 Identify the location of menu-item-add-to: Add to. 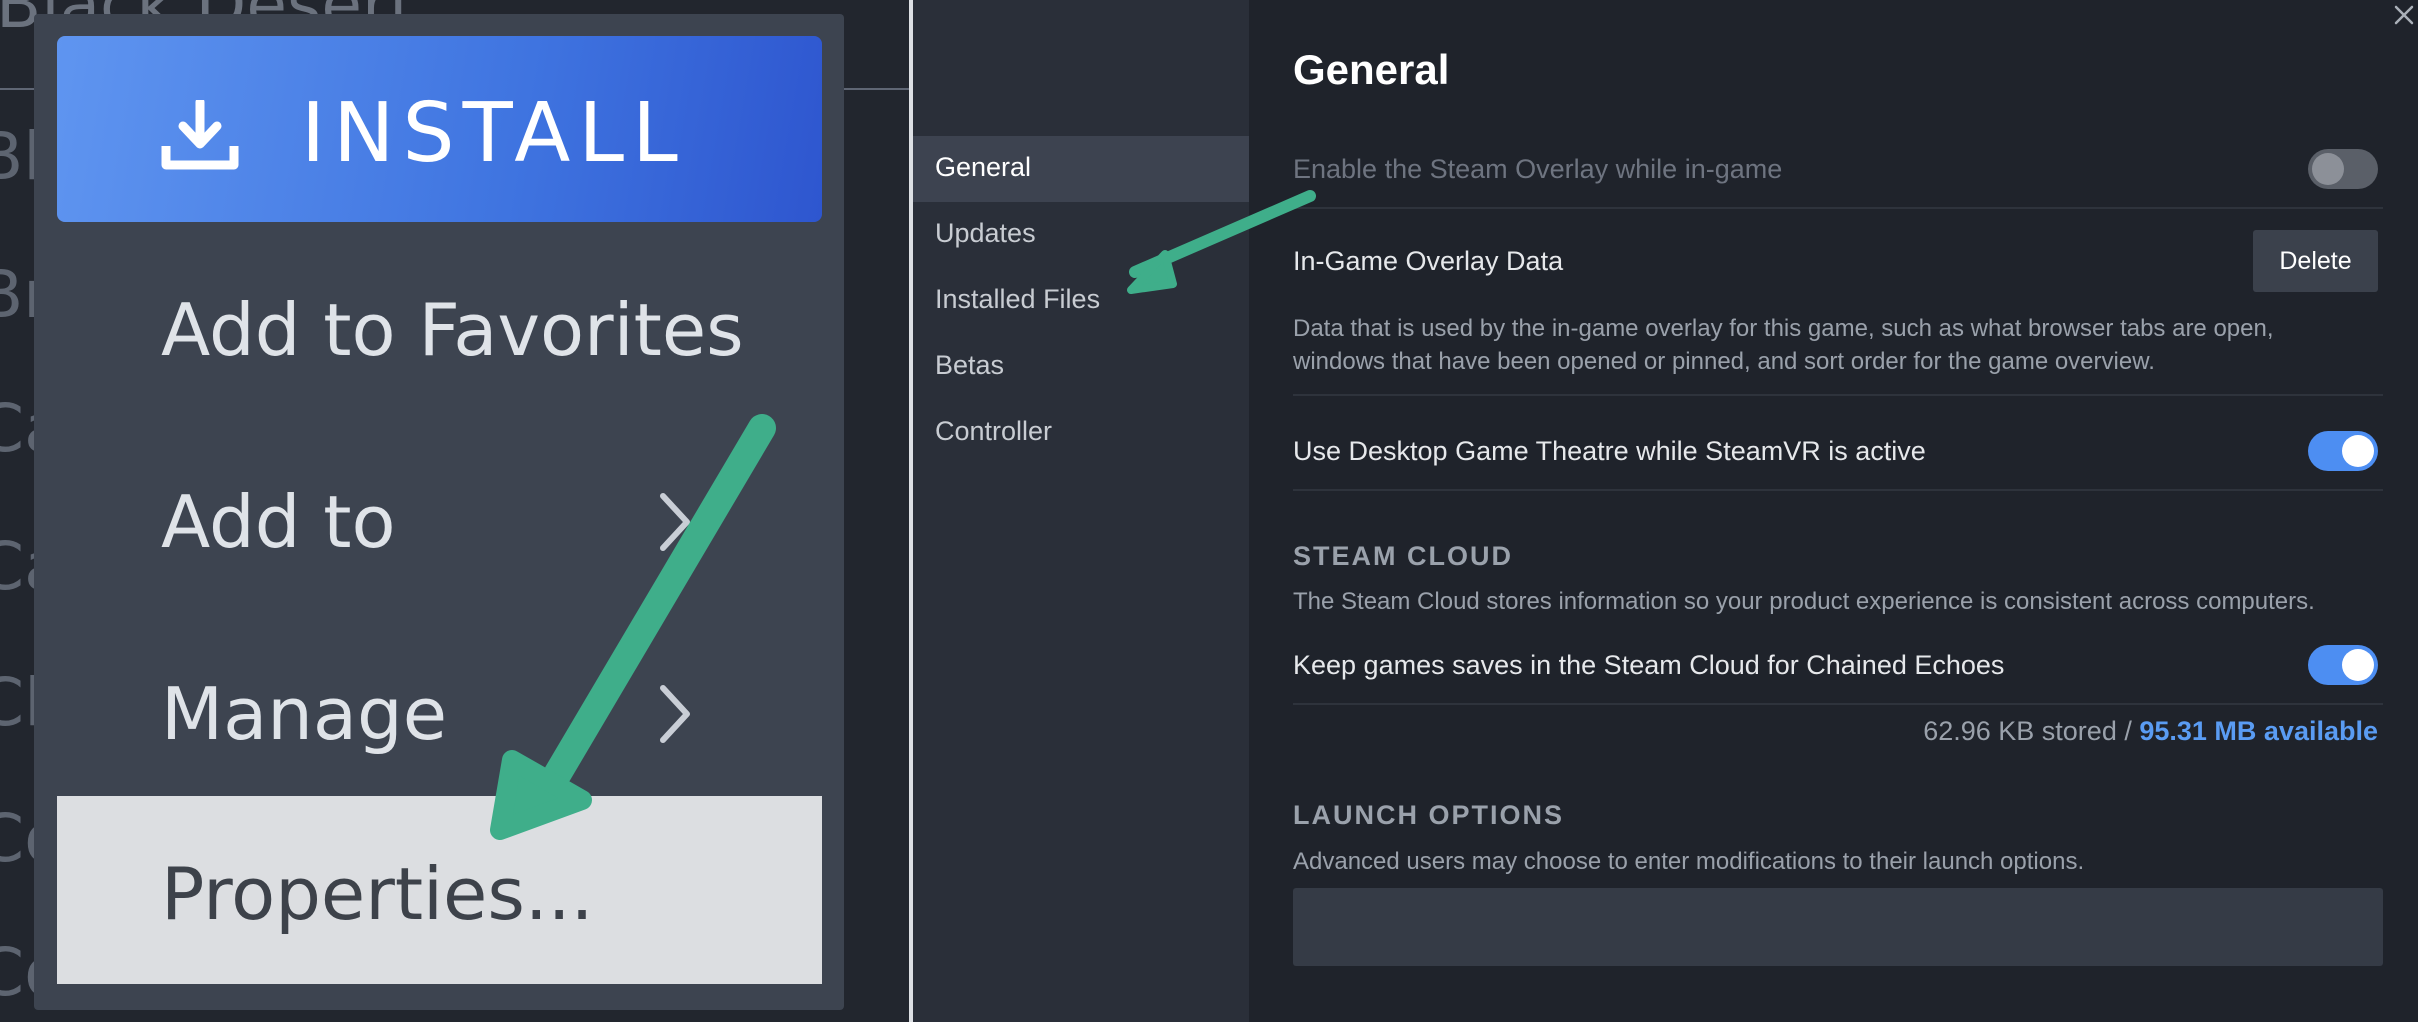
(439, 522).